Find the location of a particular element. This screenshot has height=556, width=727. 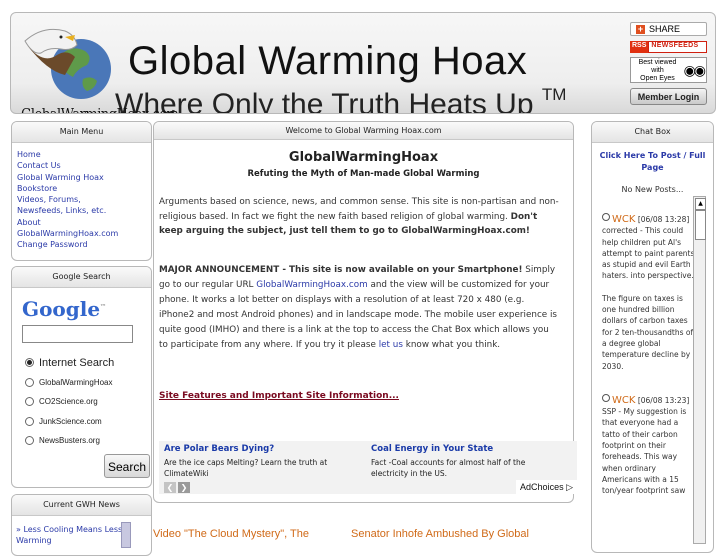

radio-label: Internet Search is located at coordinates (77, 362).